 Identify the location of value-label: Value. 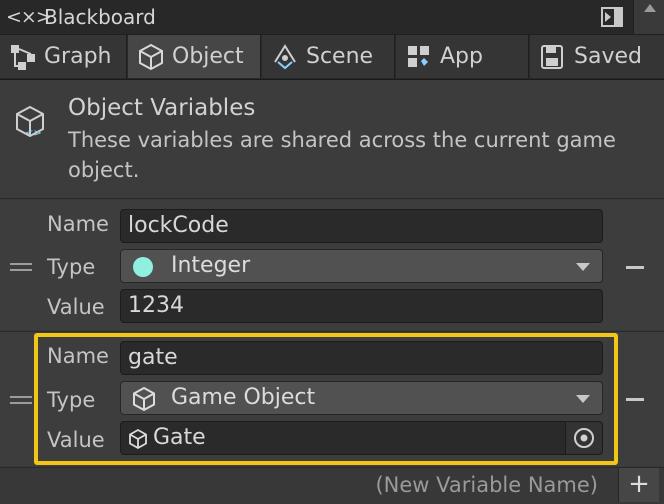
(76, 307).